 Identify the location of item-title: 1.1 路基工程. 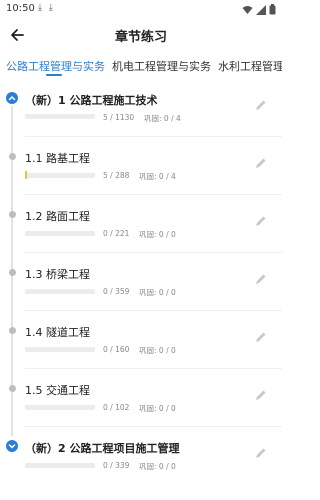
(57, 158).